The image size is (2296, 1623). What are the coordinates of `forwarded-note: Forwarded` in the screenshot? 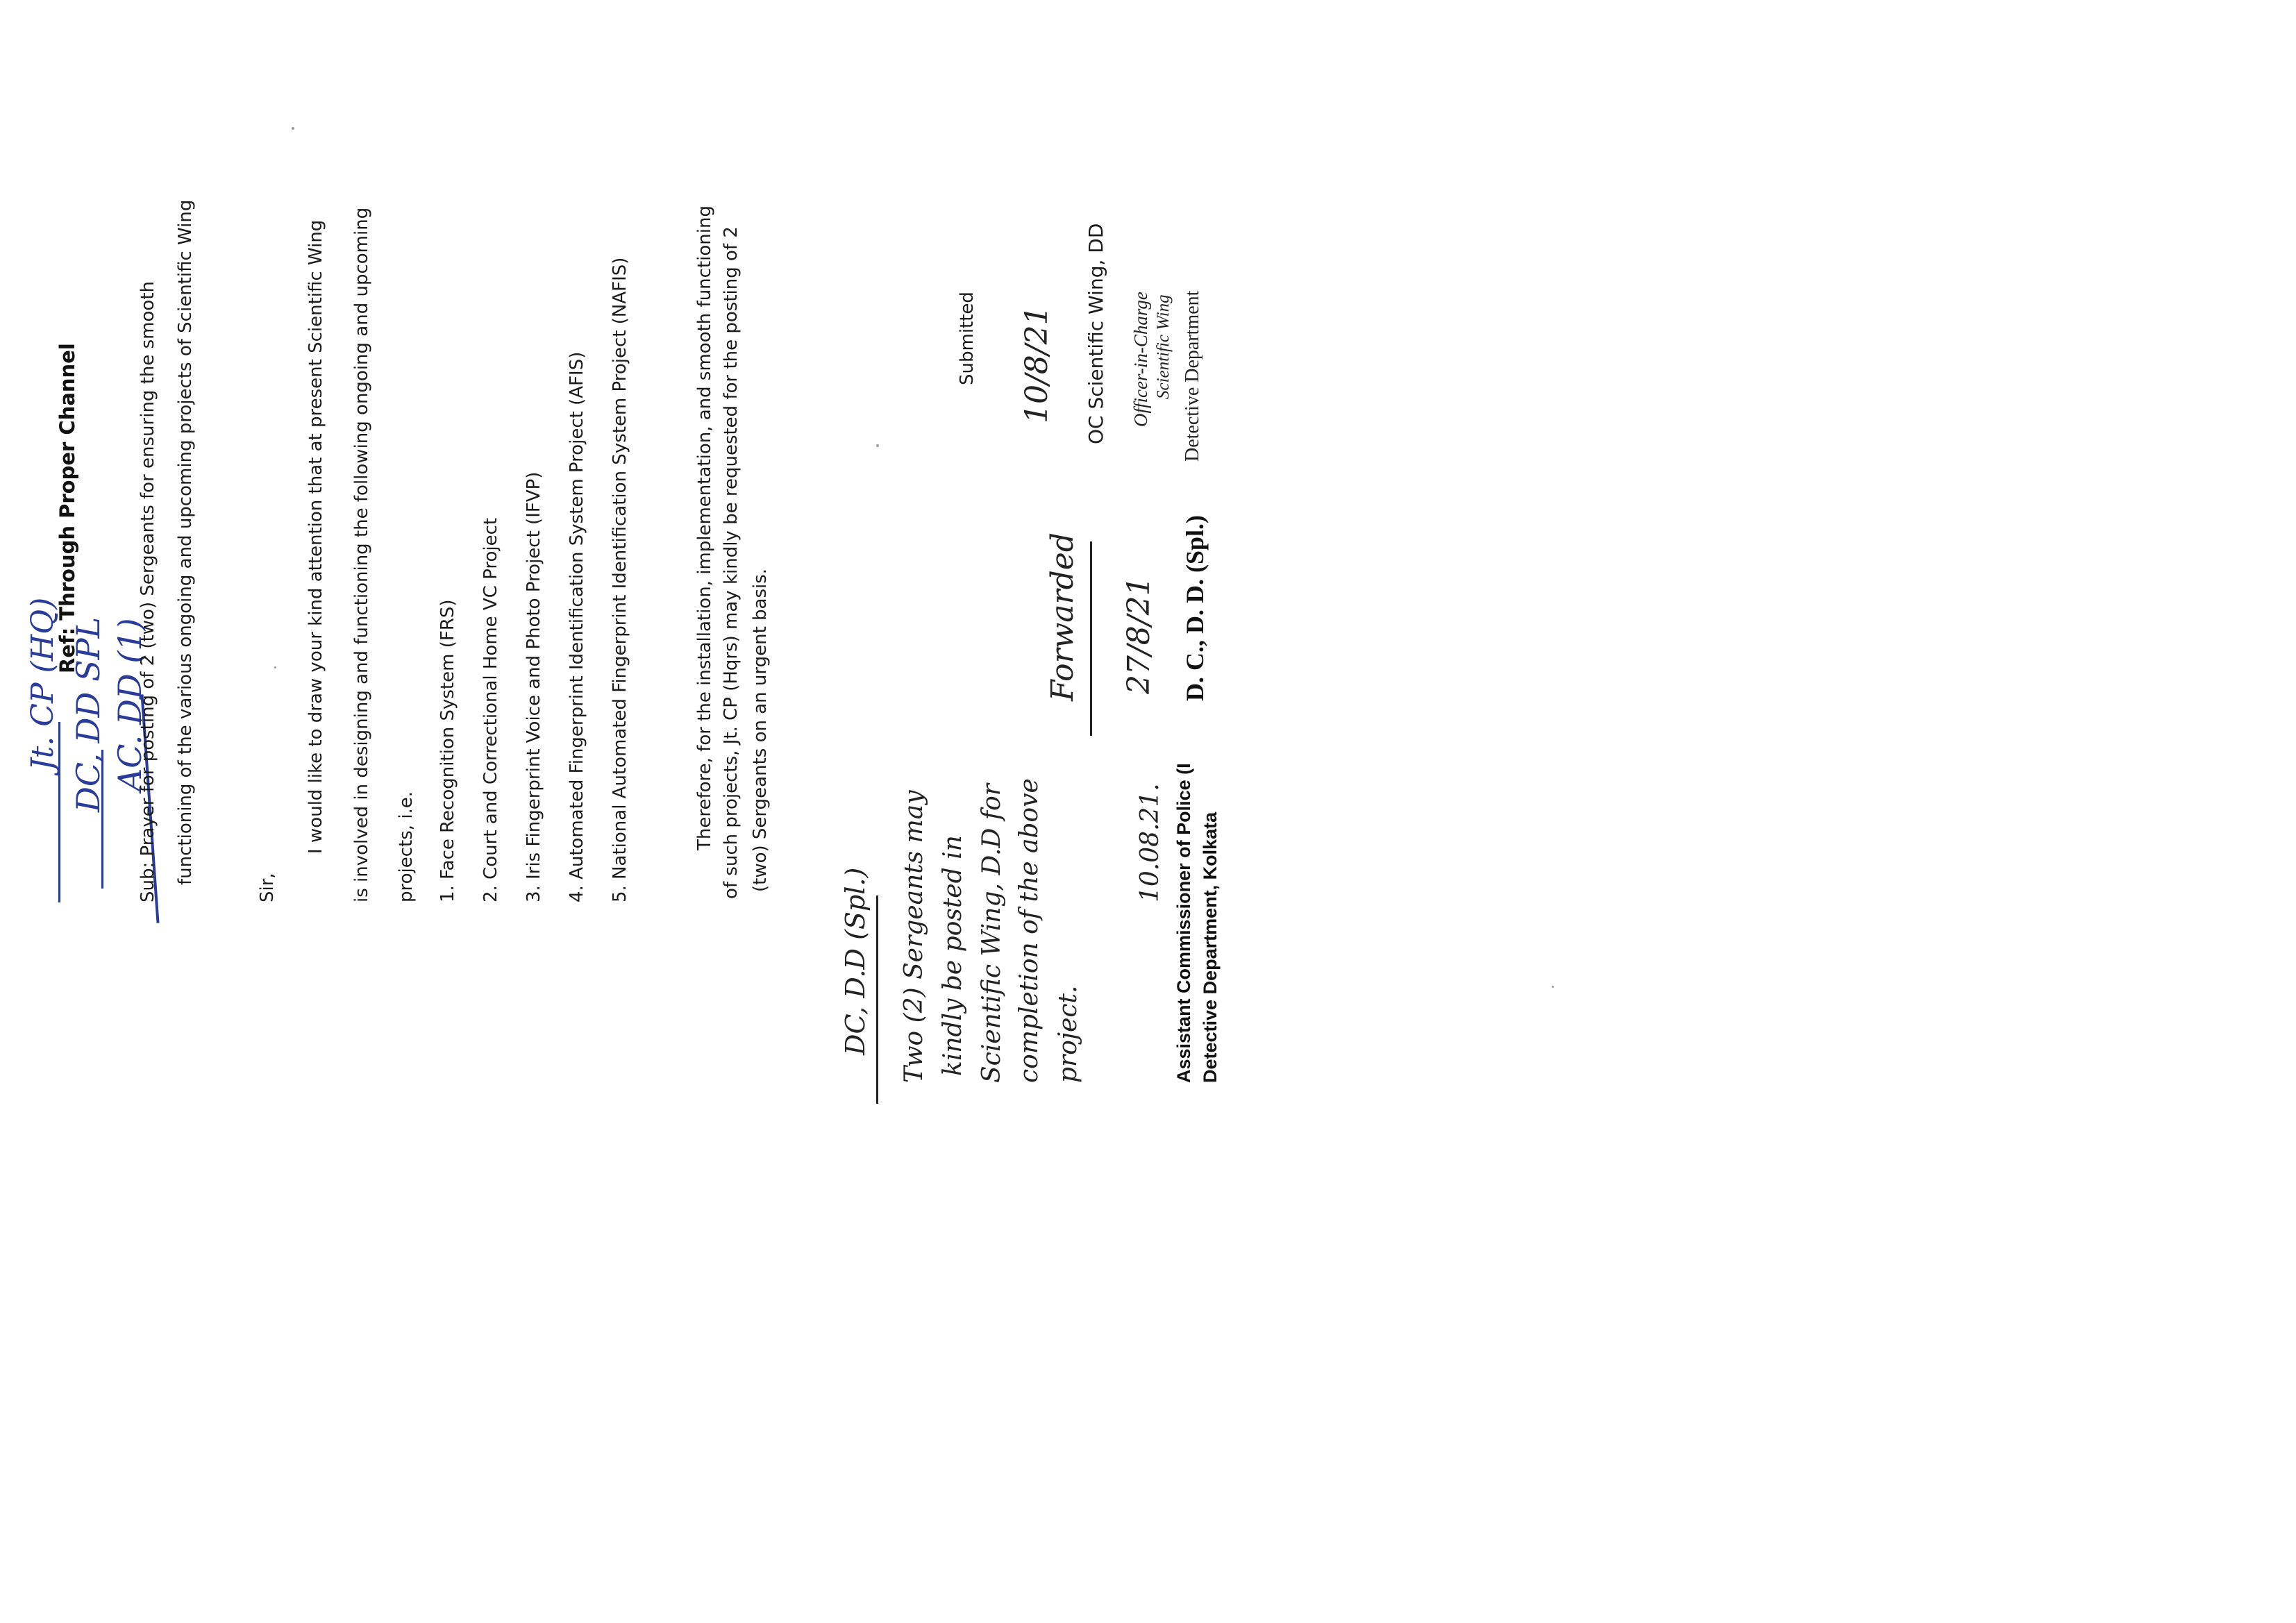 It's located at (1062, 616).